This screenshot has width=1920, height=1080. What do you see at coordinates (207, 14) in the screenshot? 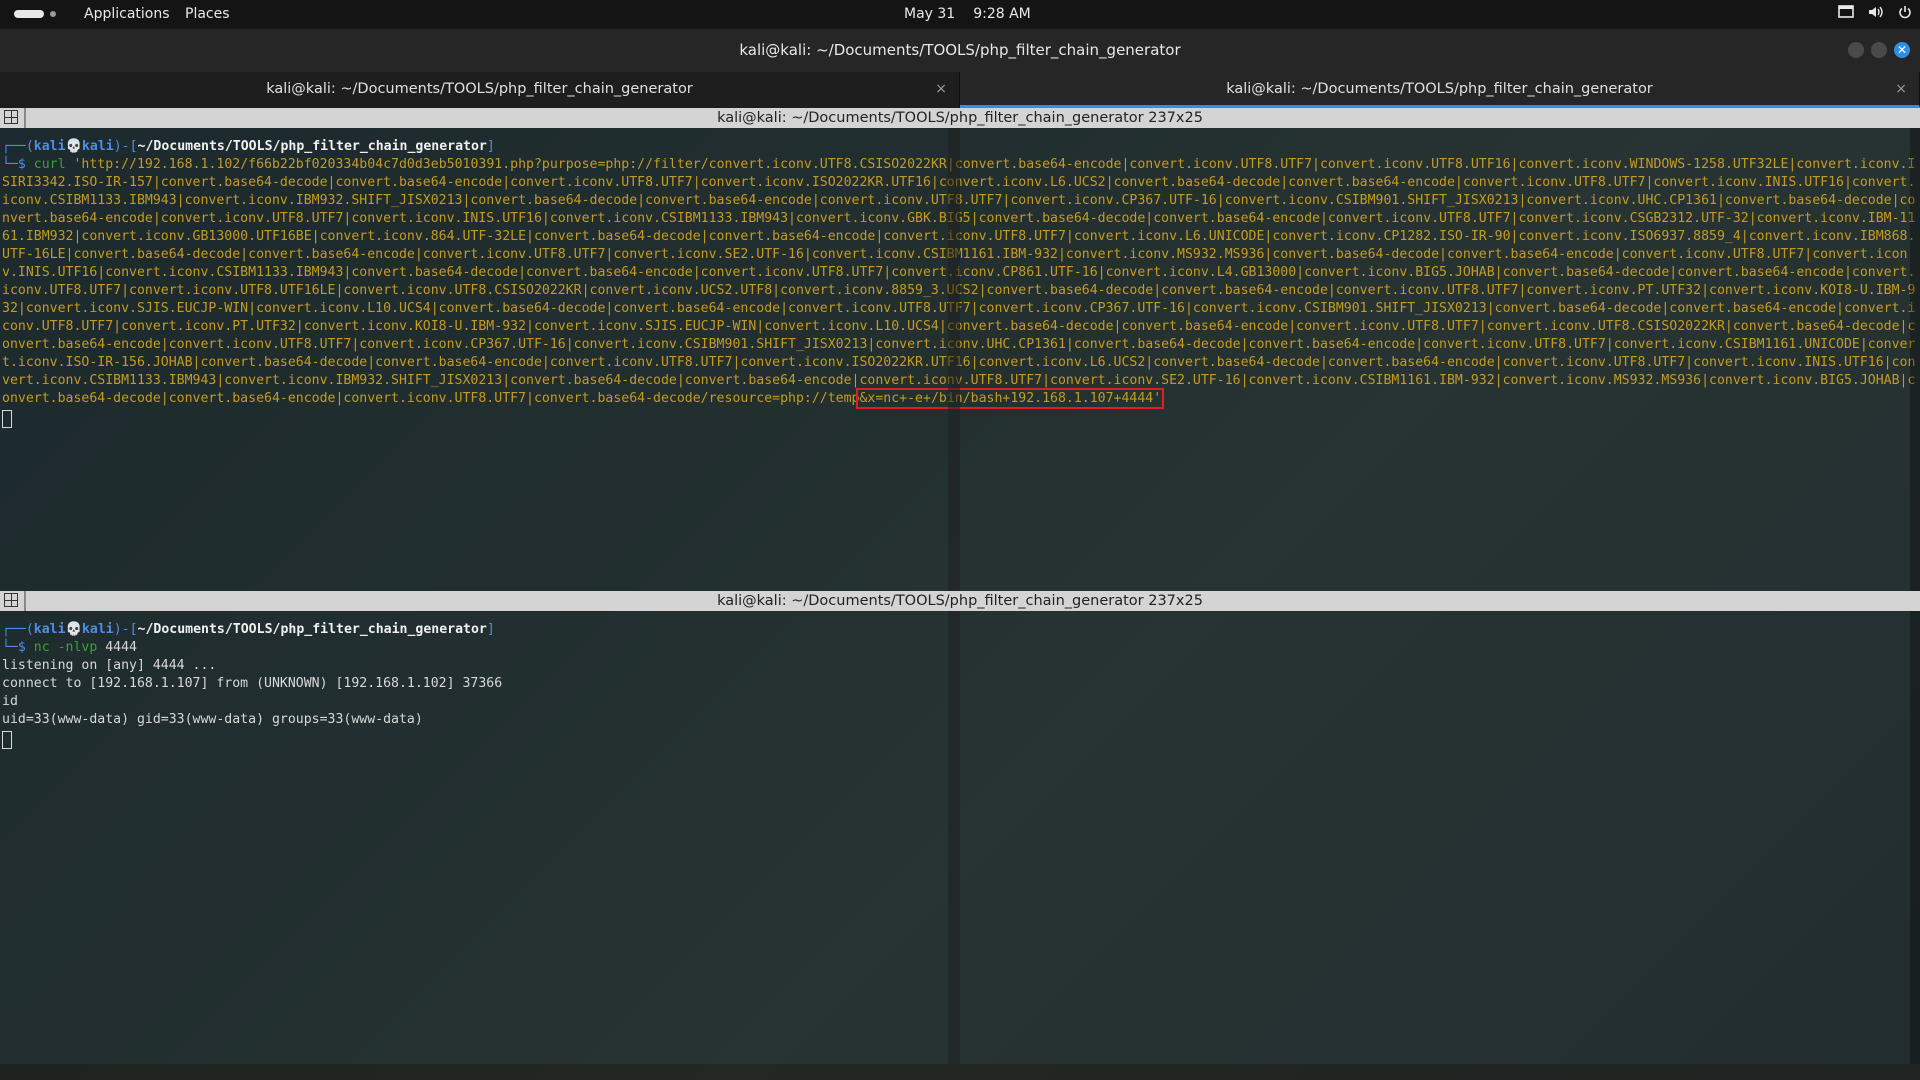
I see `places-menu: Places` at bounding box center [207, 14].